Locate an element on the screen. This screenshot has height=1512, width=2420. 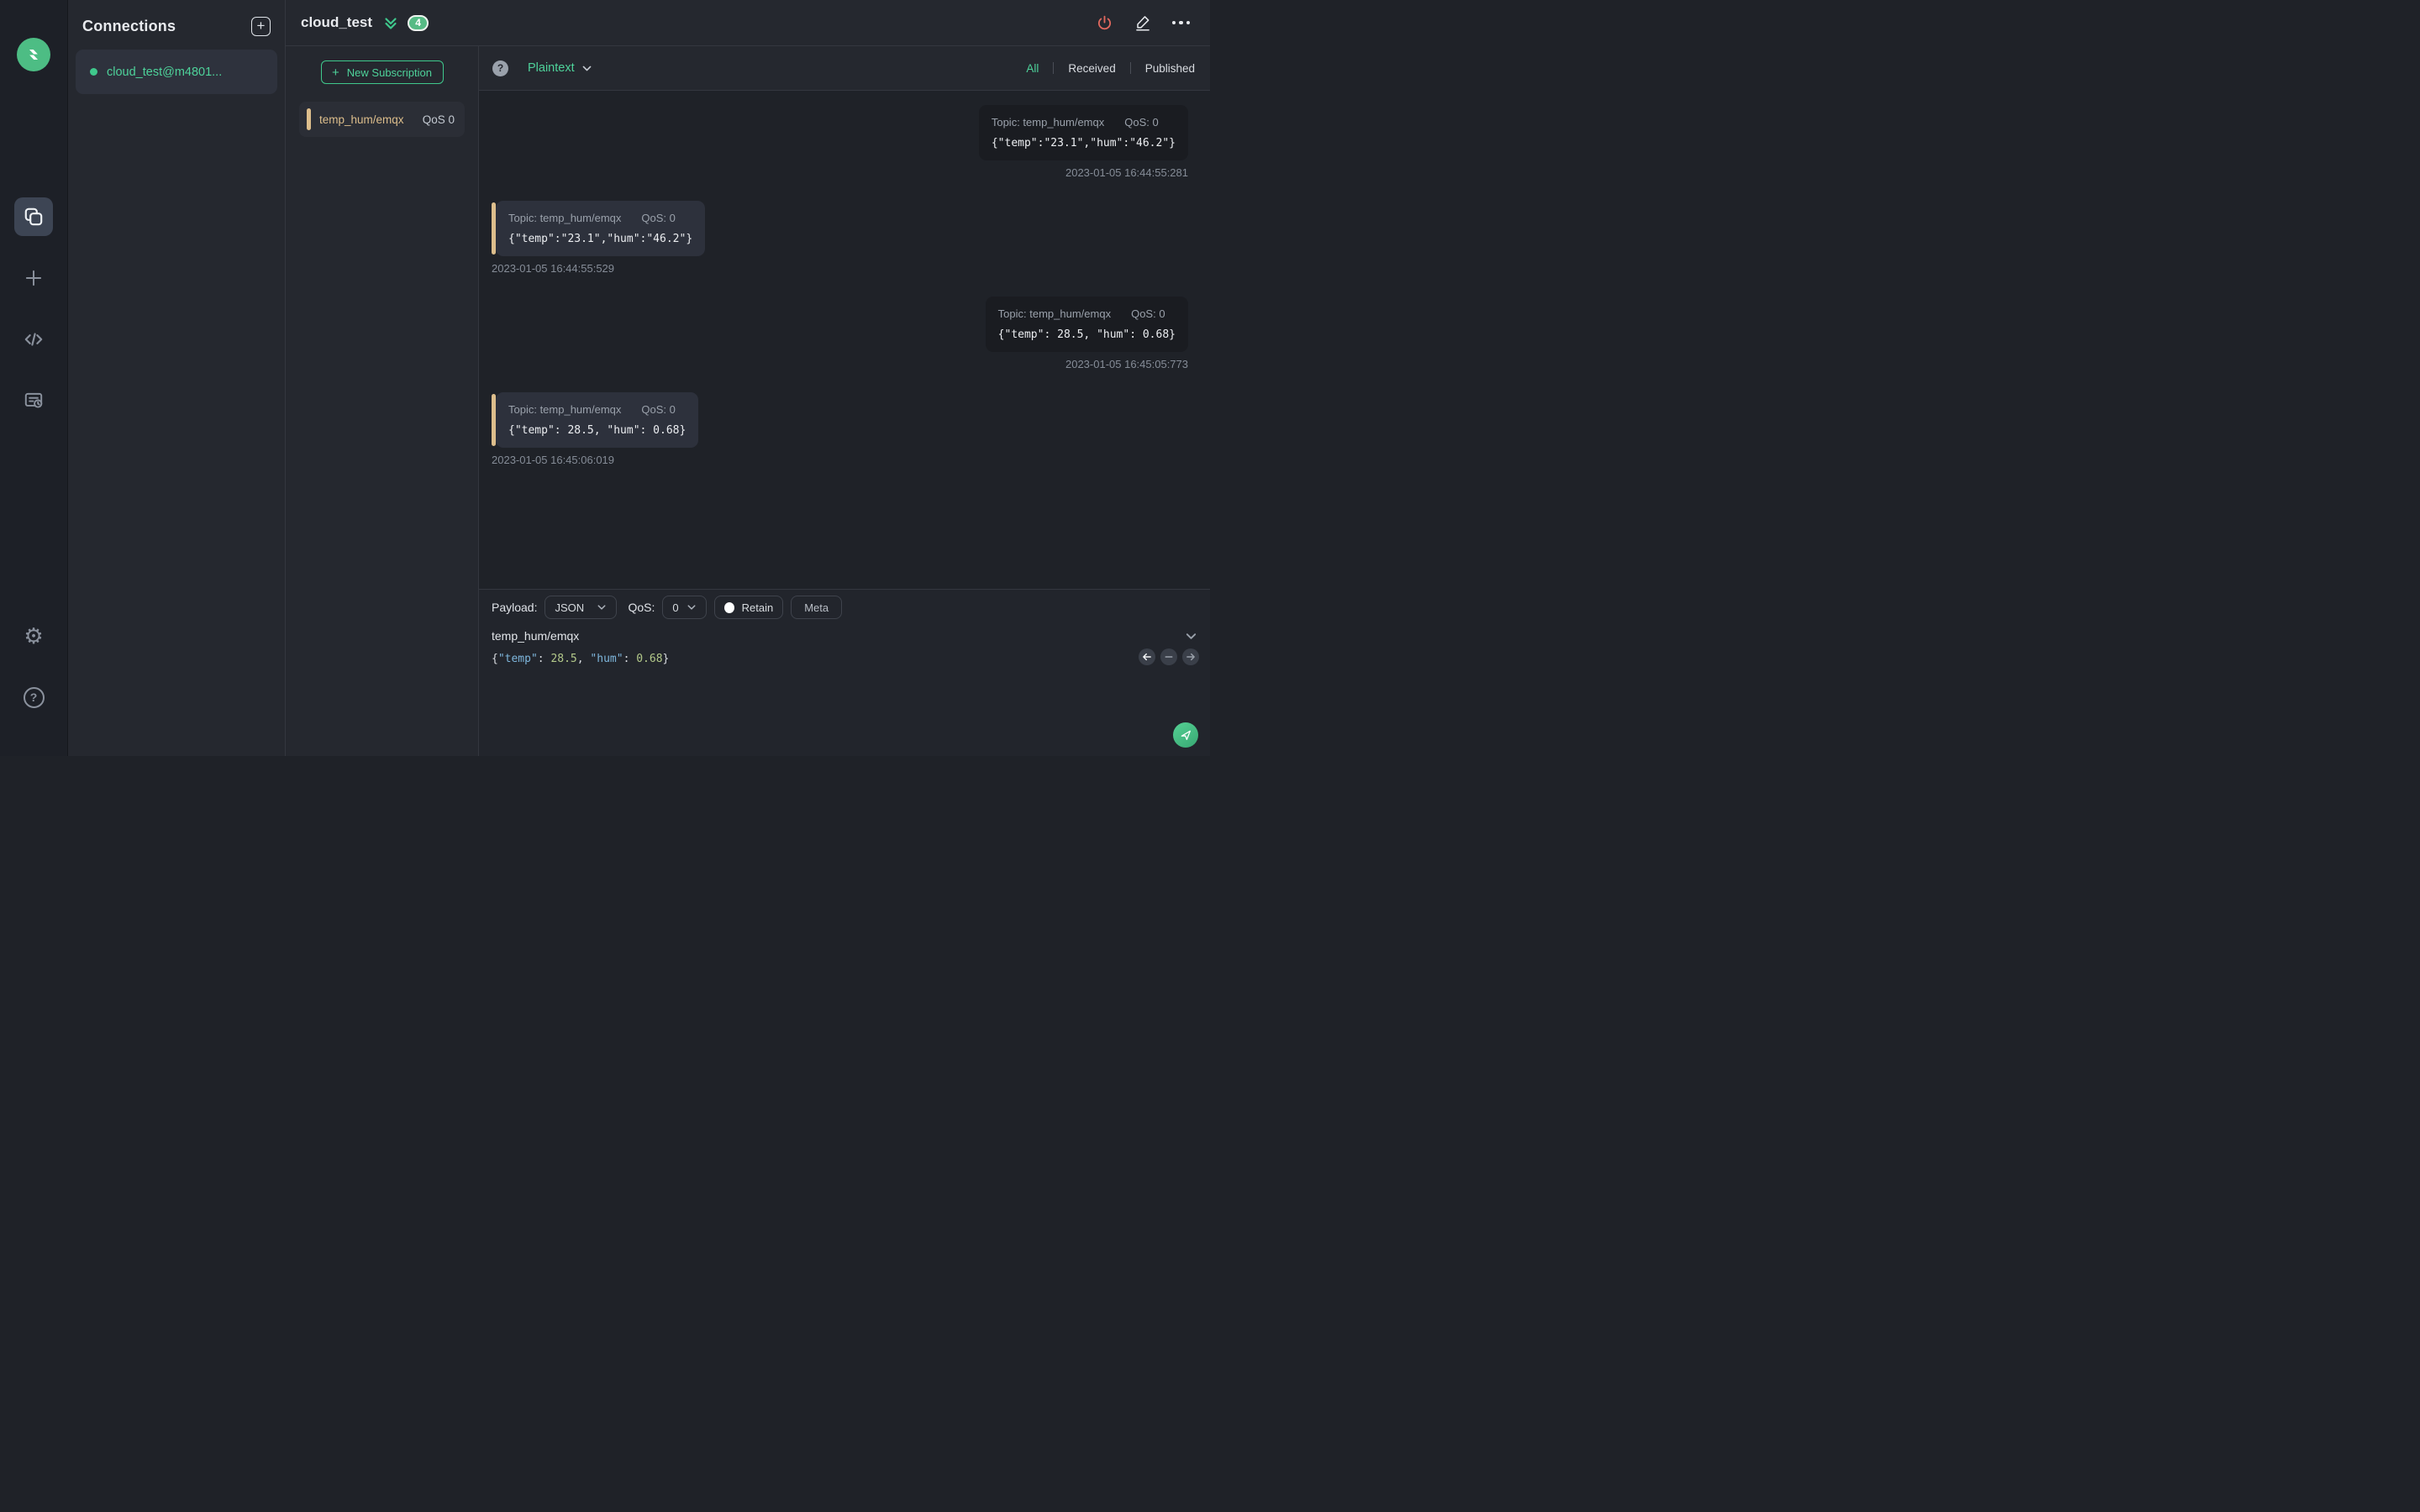
script-nav-button is located at coordinates (34, 339).